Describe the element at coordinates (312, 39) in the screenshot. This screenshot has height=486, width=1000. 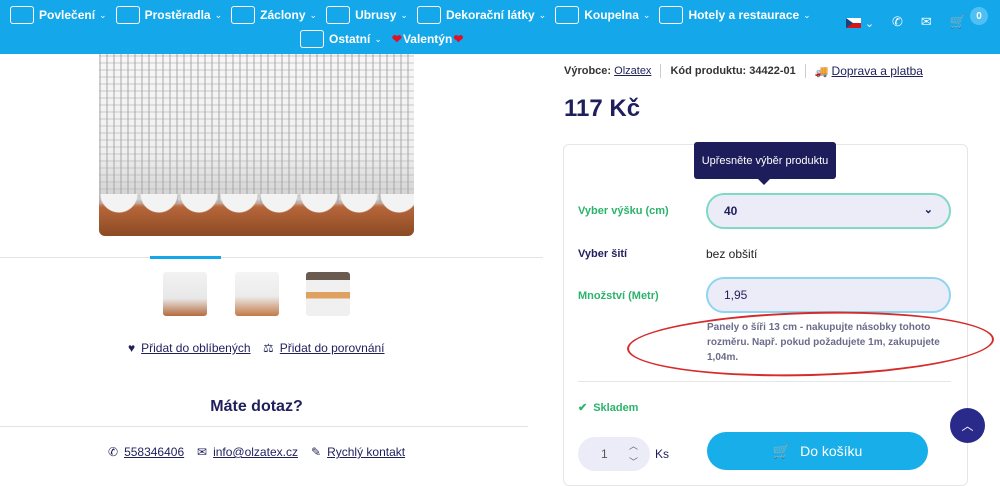
I see `other-icon` at that location.